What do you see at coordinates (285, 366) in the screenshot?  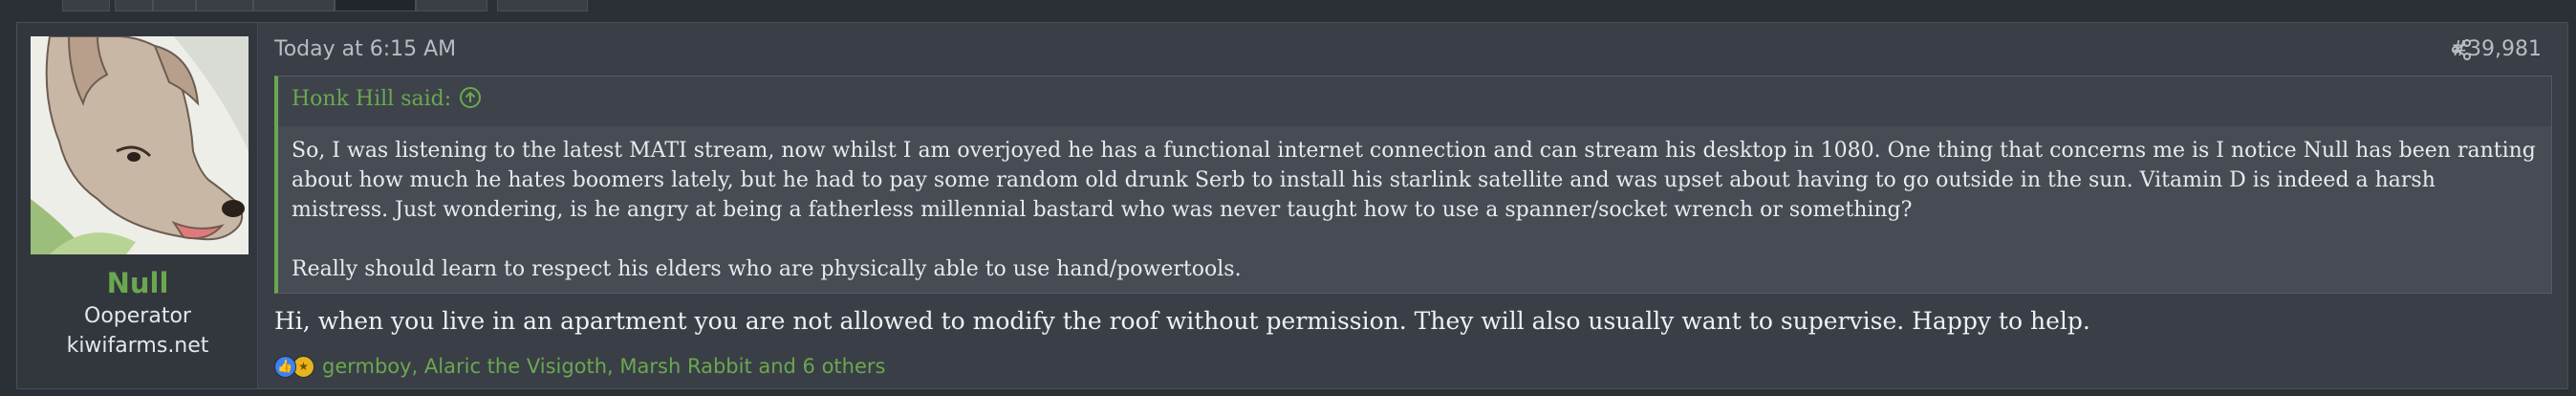 I see `like-icon: 👍` at bounding box center [285, 366].